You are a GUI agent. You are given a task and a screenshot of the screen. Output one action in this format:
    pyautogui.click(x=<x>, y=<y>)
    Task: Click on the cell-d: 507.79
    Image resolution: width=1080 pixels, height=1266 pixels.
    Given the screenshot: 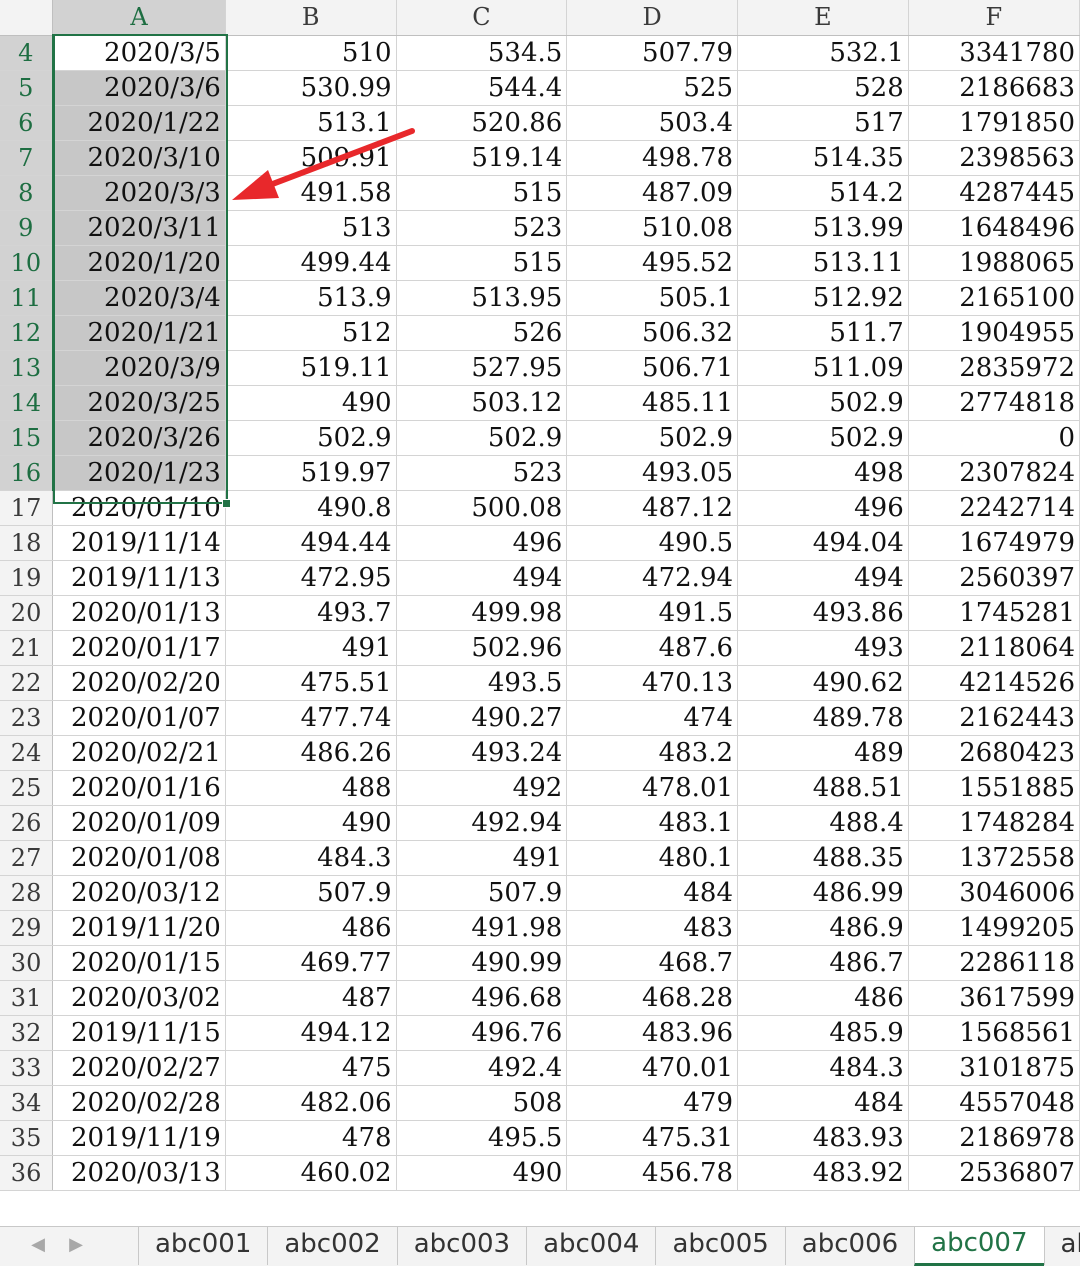 What is the action you would take?
    pyautogui.click(x=652, y=53)
    